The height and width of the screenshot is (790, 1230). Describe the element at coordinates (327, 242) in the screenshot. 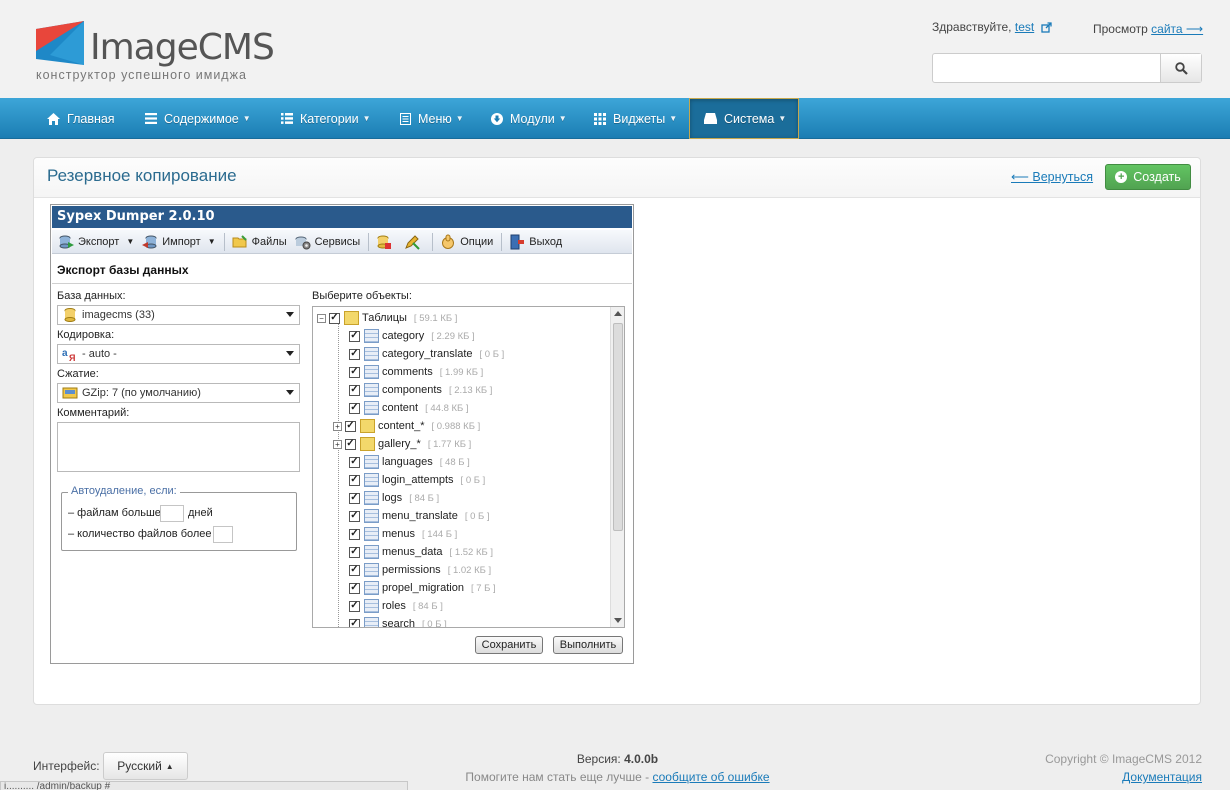

I see `services-button: Сервисы` at that location.